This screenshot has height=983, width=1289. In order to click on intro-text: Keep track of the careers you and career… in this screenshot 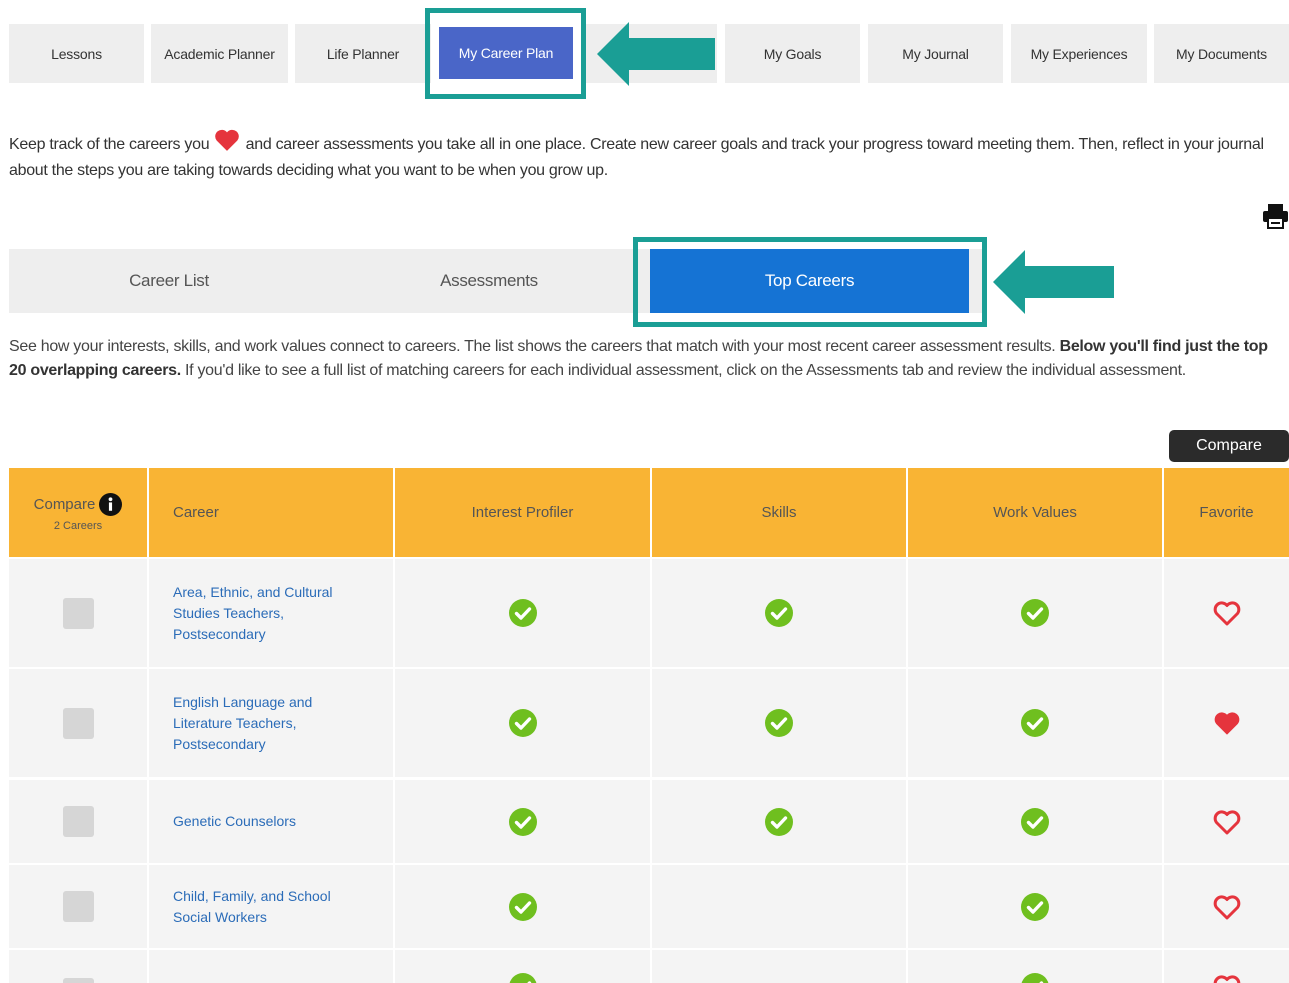, I will do `click(649, 156)`.